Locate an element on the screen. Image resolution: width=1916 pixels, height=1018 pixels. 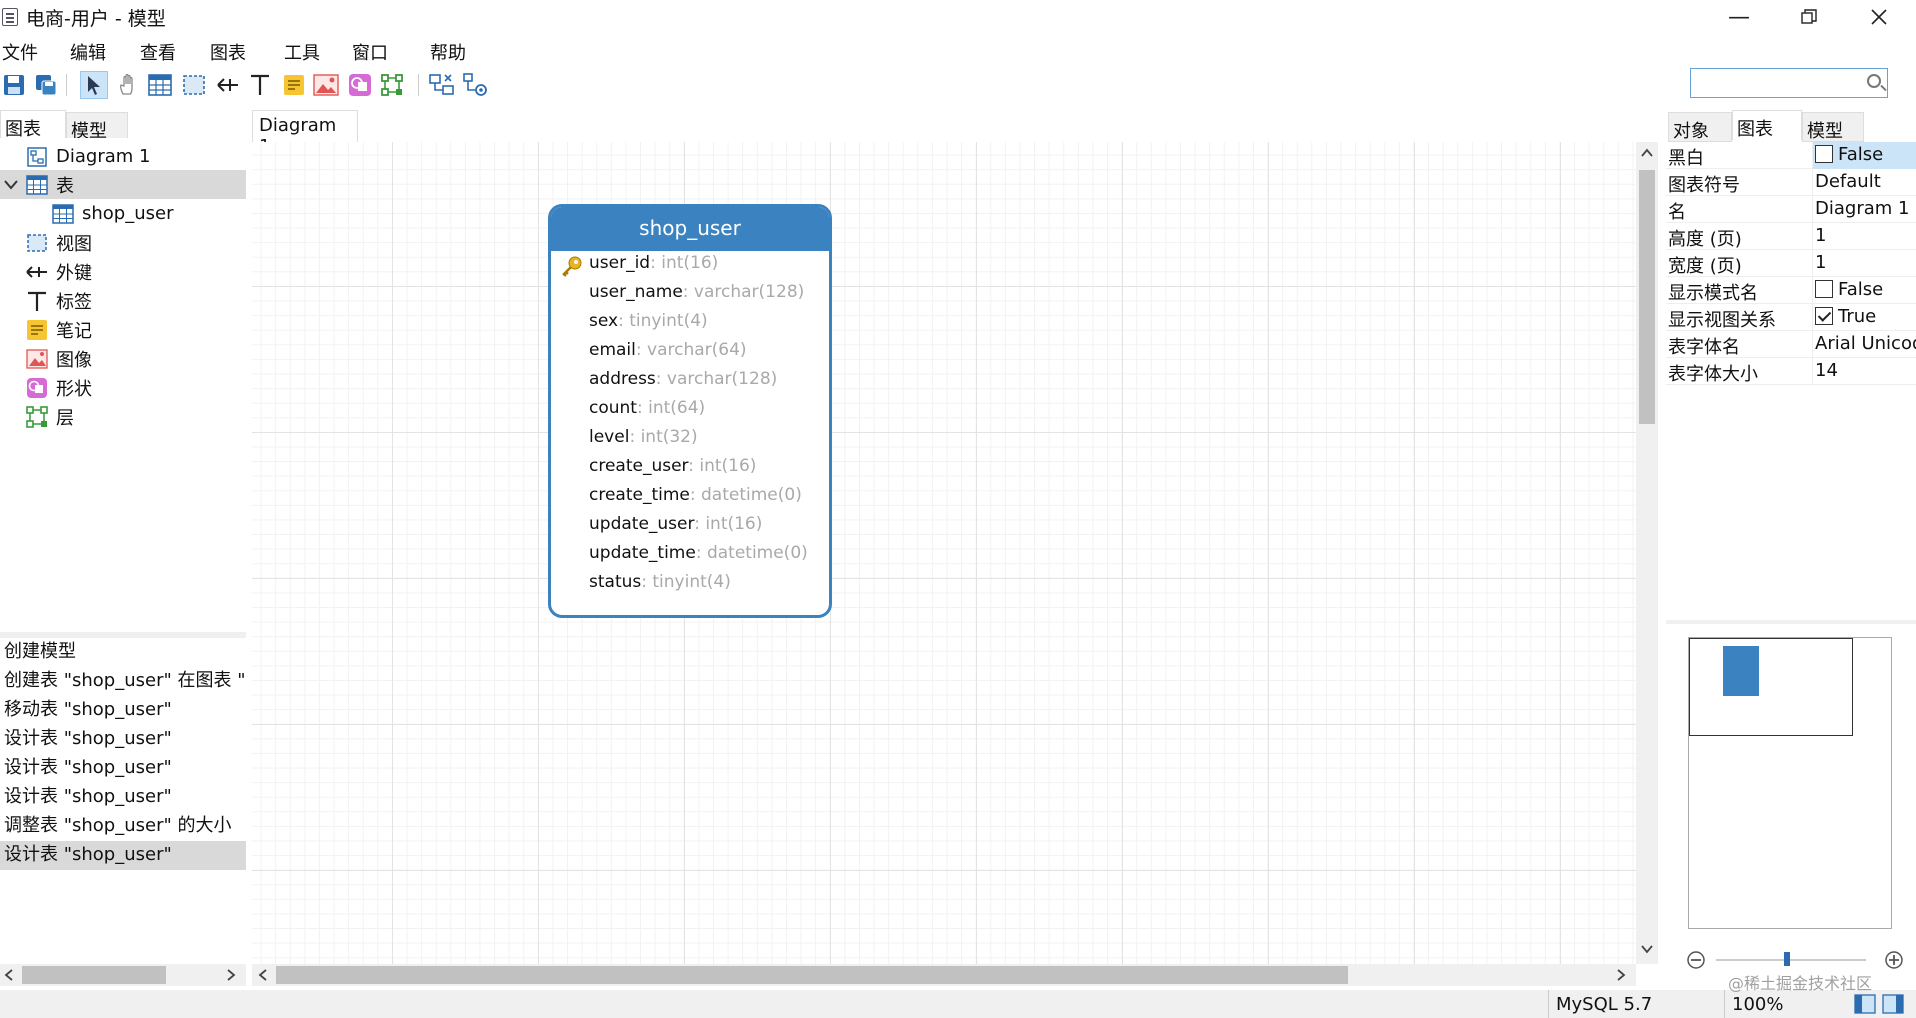
tab-object: 对象 is located at coordinates (1700, 127).